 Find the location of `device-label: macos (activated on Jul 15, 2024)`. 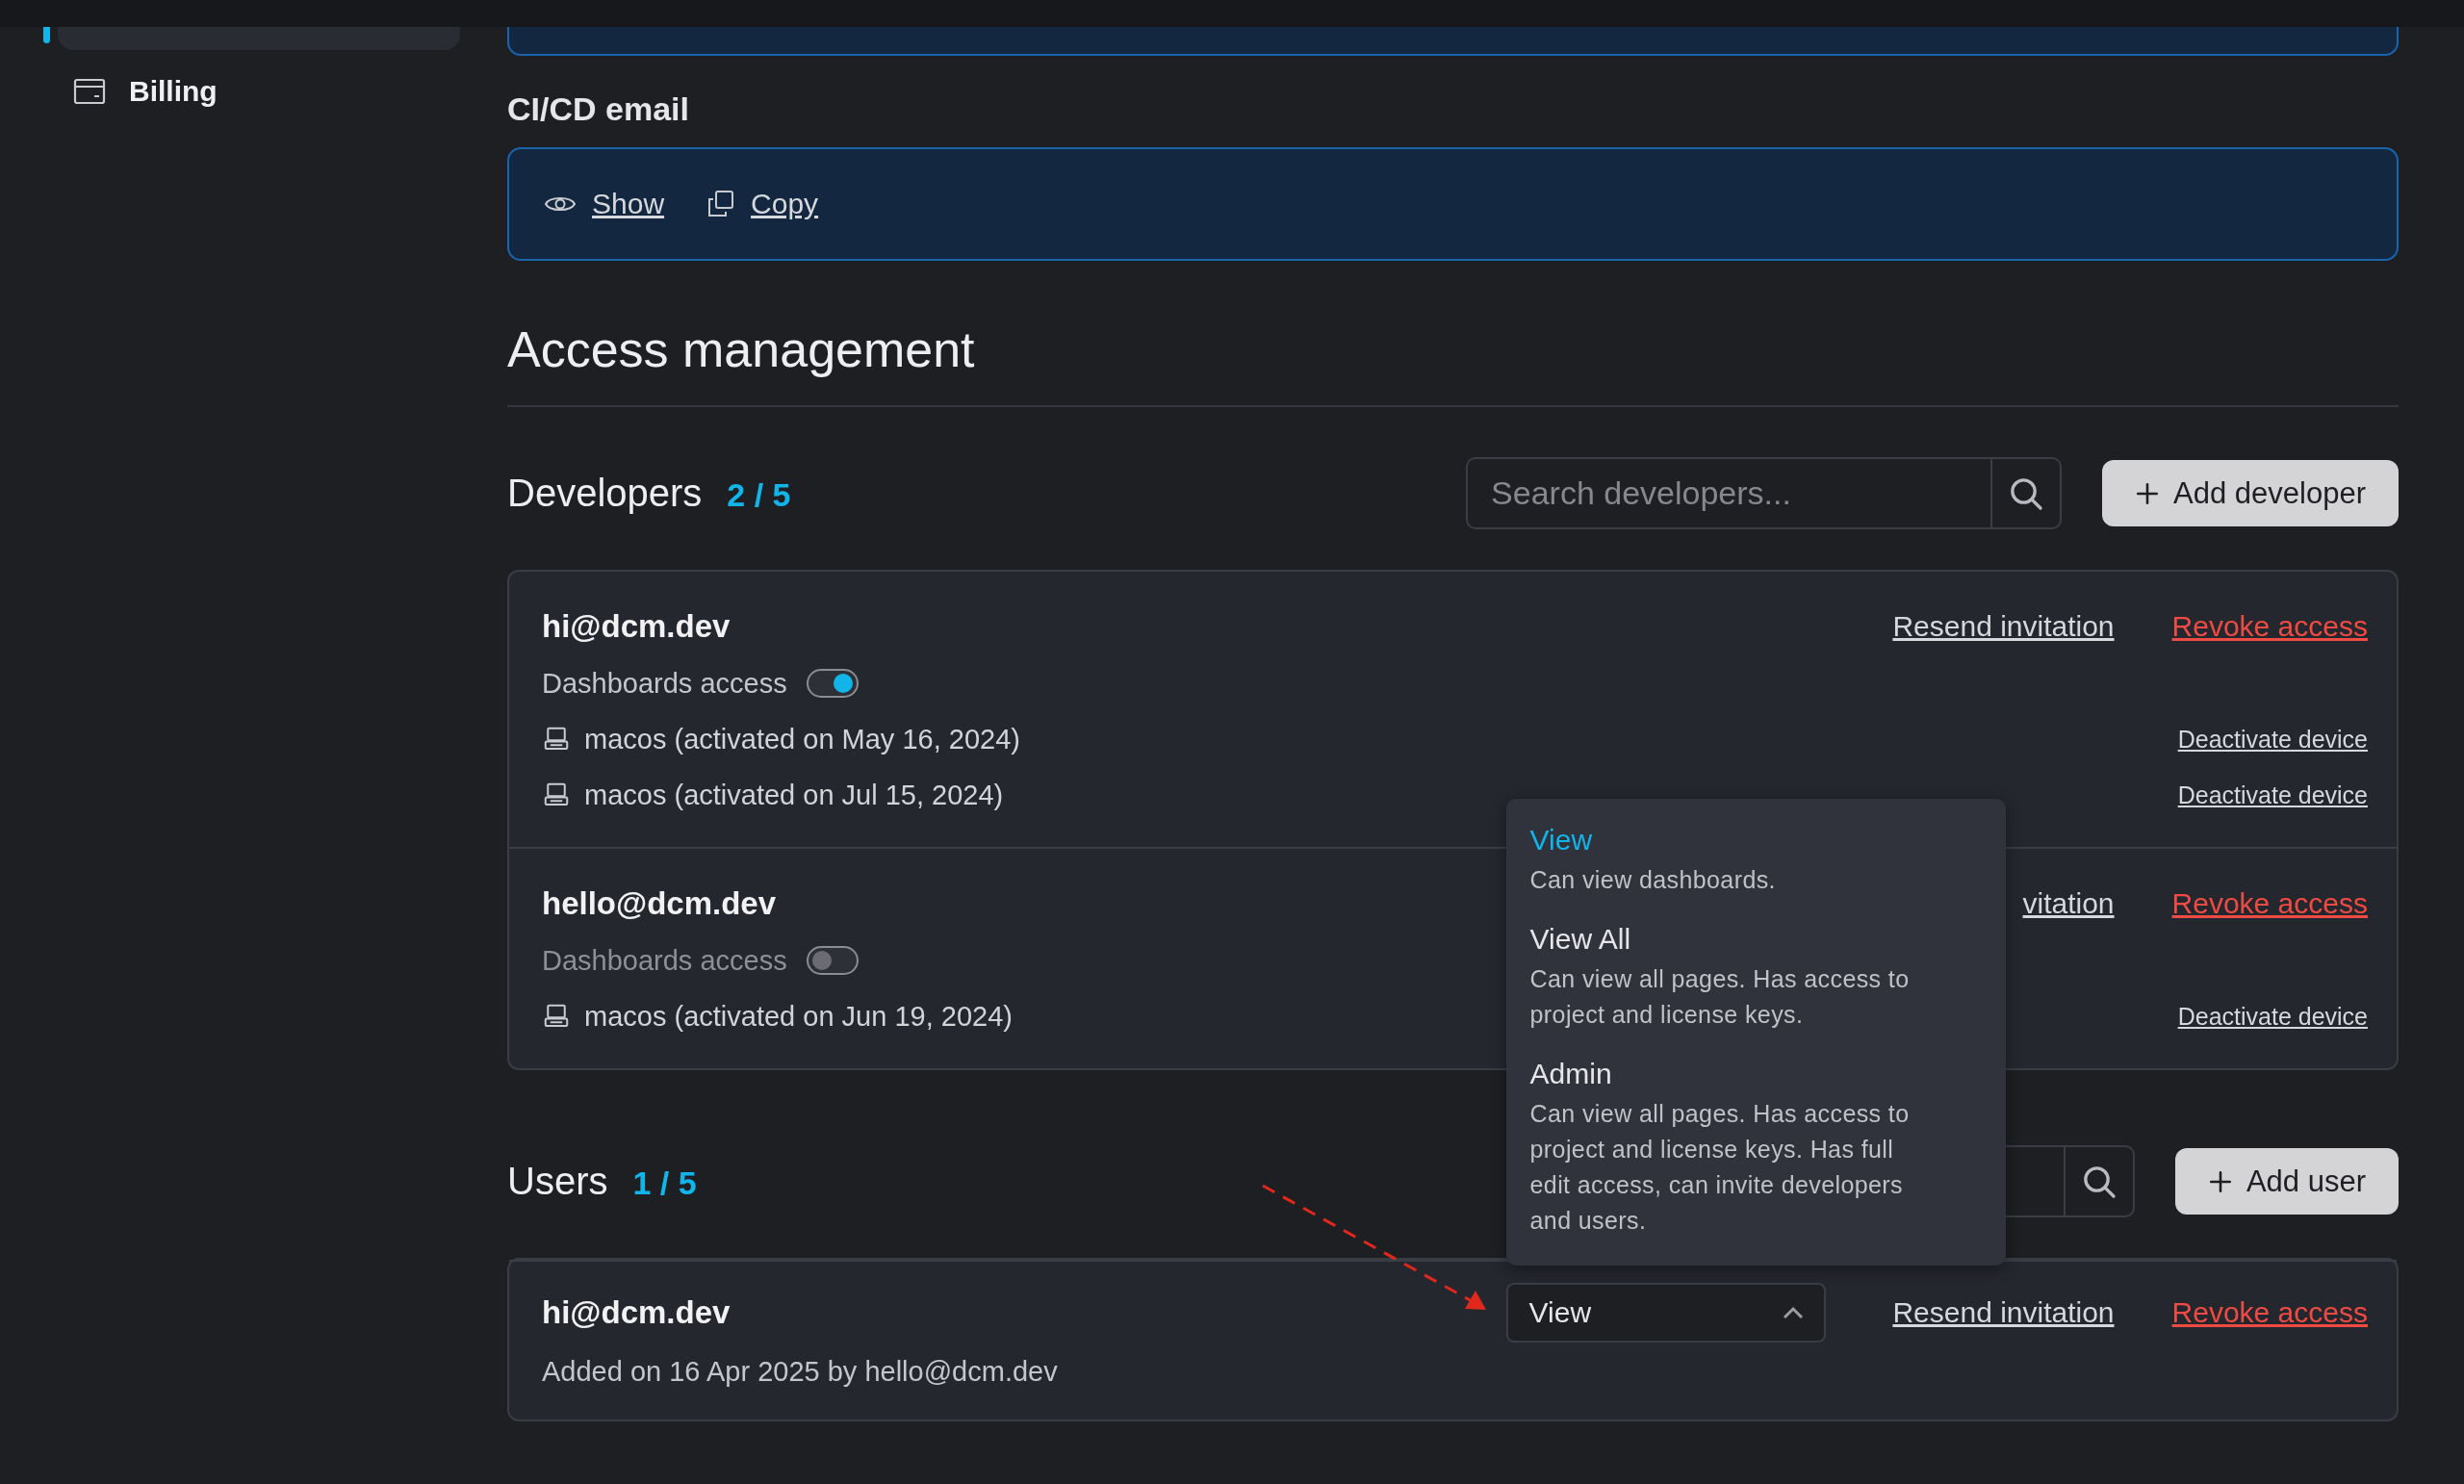

device-label: macos (activated on Jul 15, 2024) is located at coordinates (794, 795).